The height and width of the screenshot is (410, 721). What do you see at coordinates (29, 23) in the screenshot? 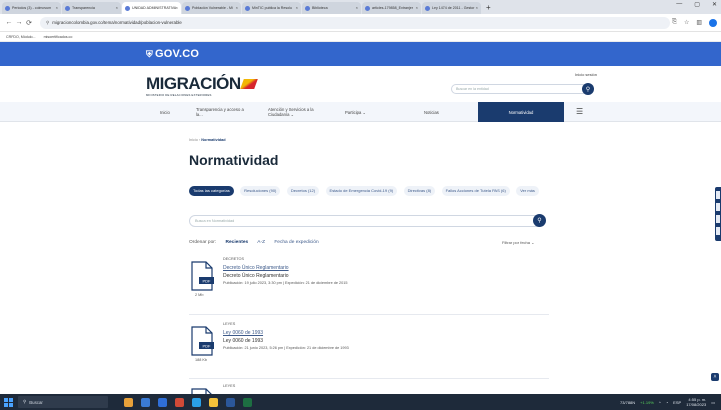
I see `reload-icon: ⟳` at bounding box center [29, 23].